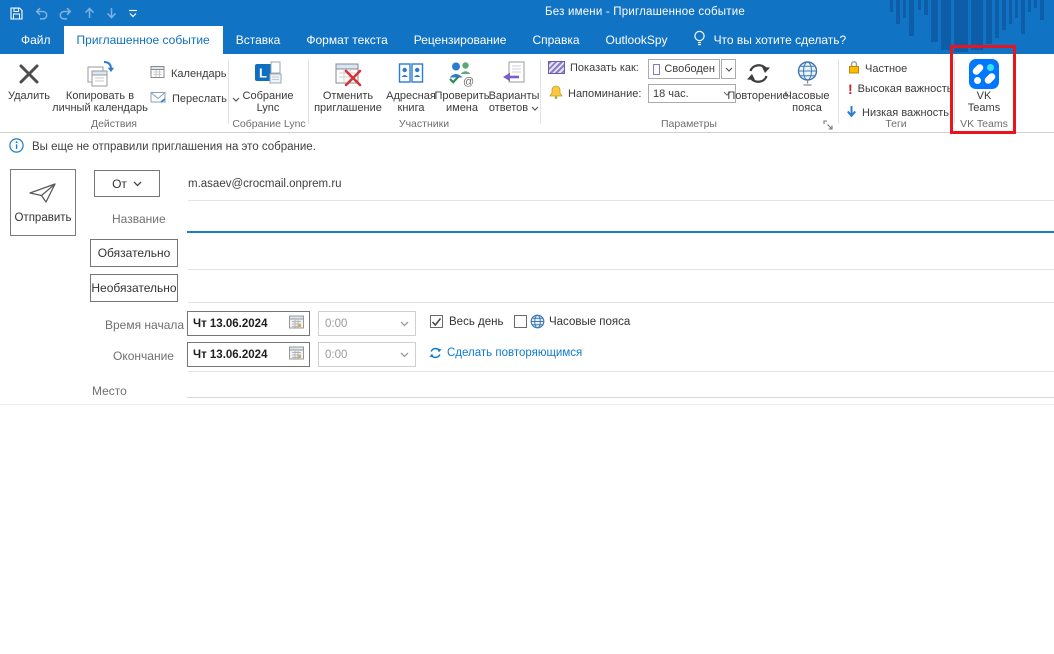 This screenshot has width=1054, height=654. What do you see at coordinates (133, 13) in the screenshot?
I see `customize-qat-icon` at bounding box center [133, 13].